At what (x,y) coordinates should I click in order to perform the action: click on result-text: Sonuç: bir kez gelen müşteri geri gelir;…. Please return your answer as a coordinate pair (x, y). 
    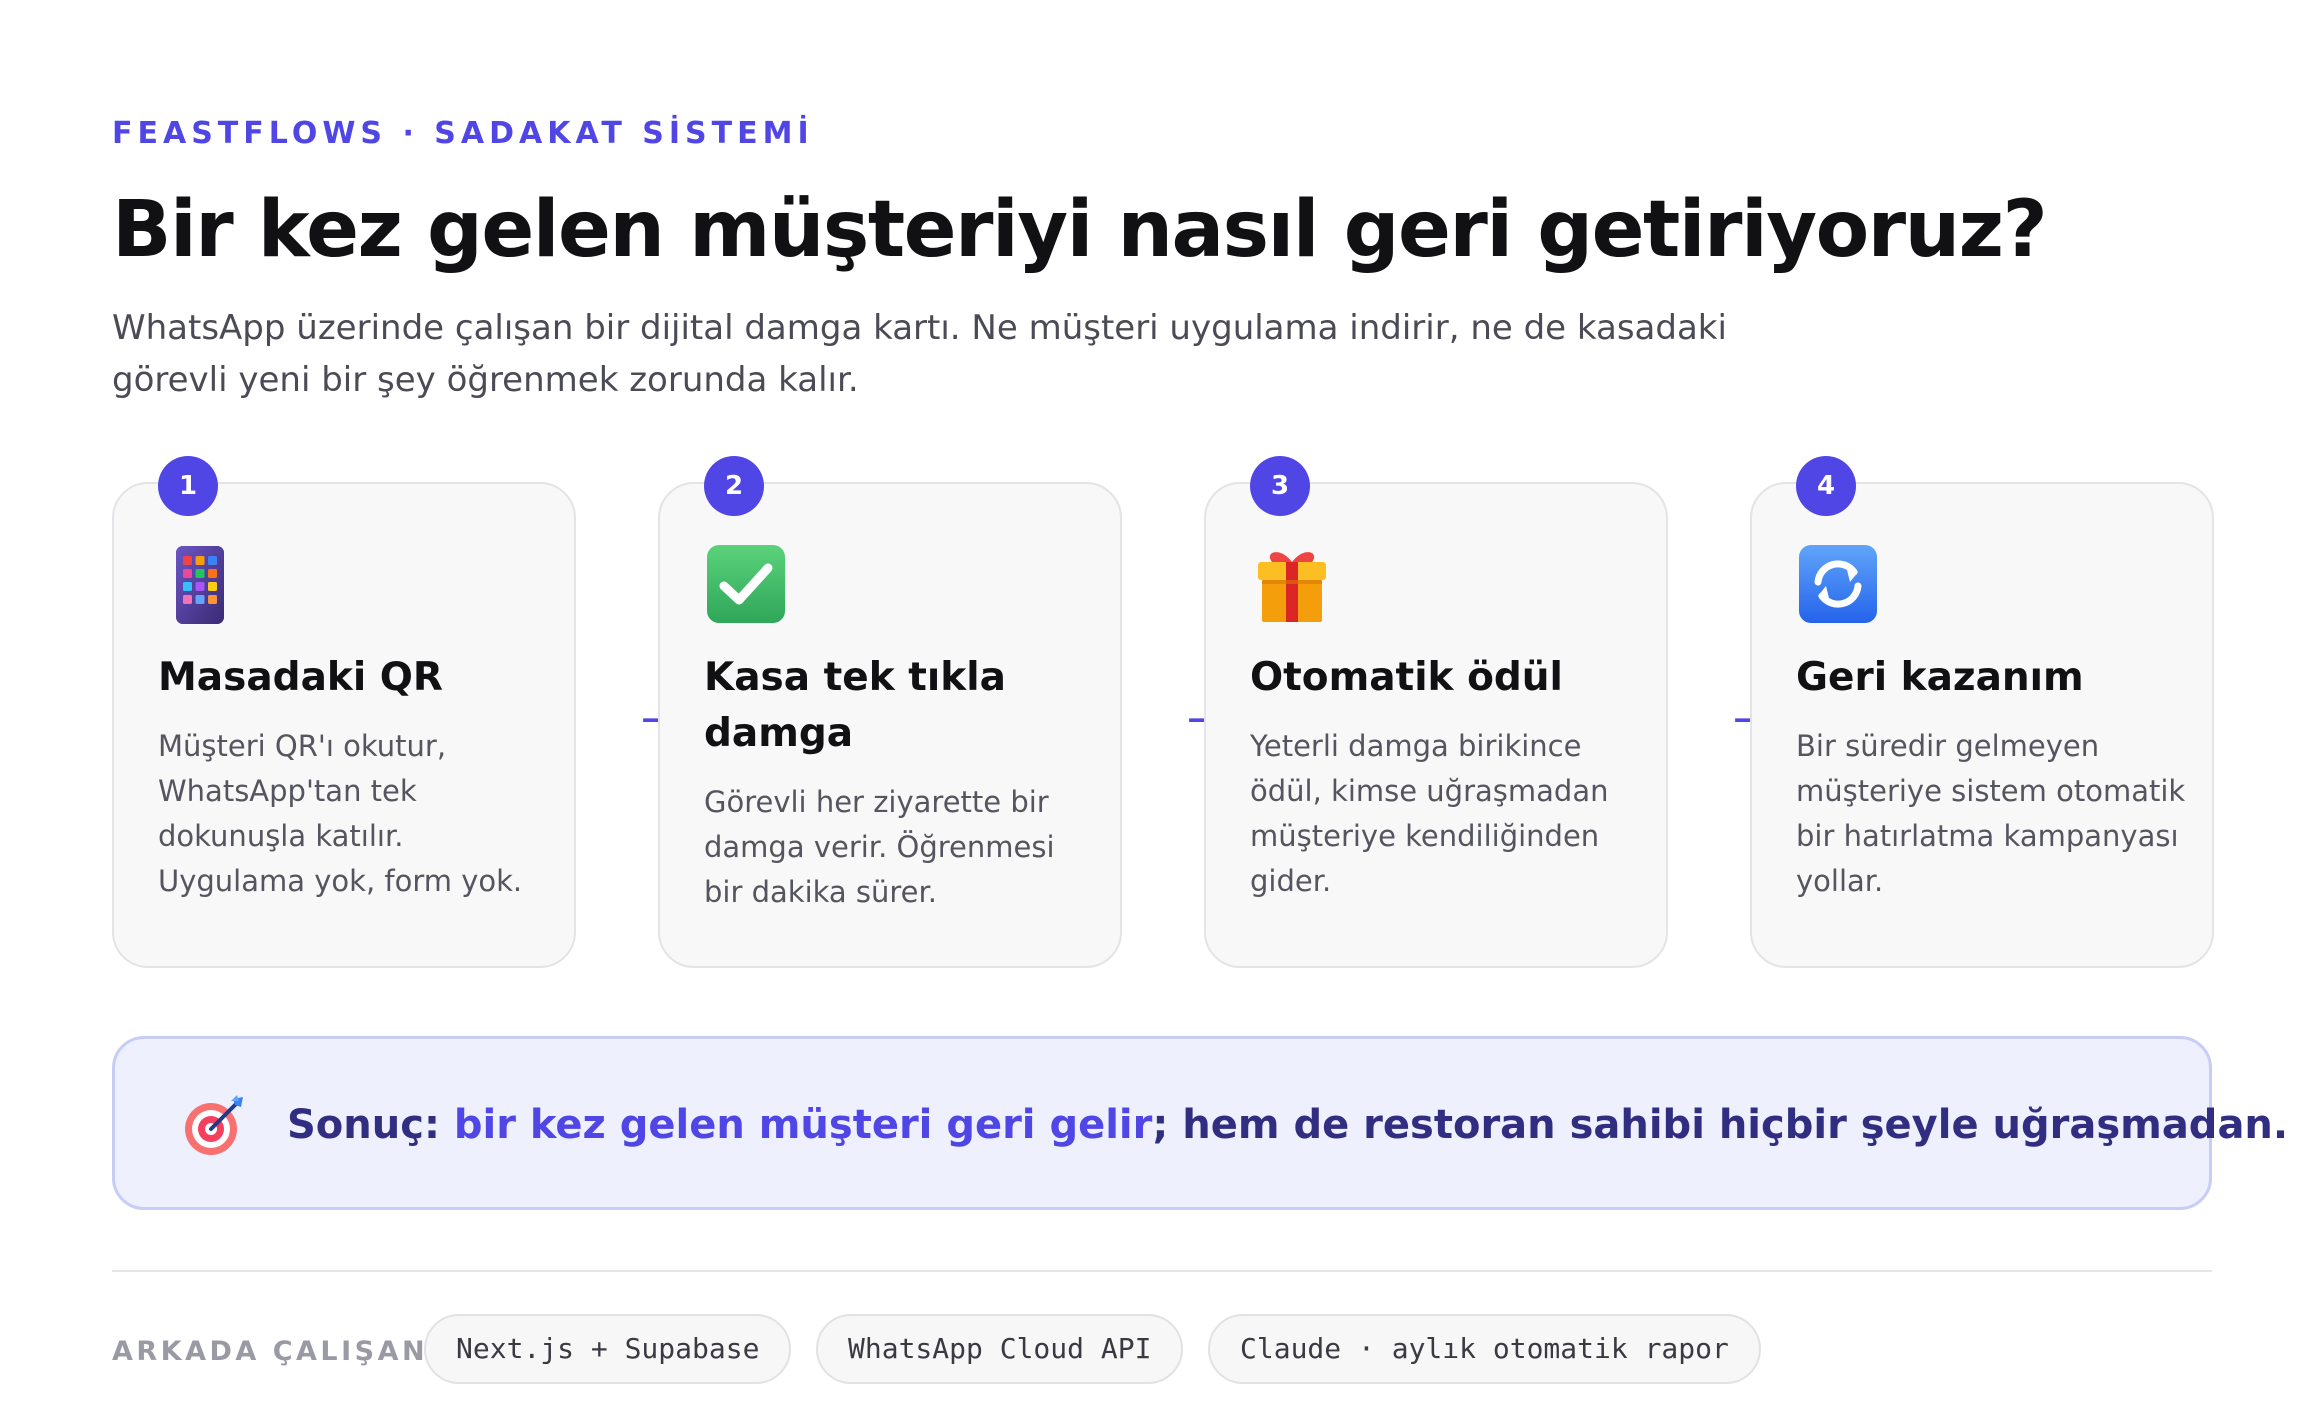
    Looking at the image, I should click on (1287, 1125).